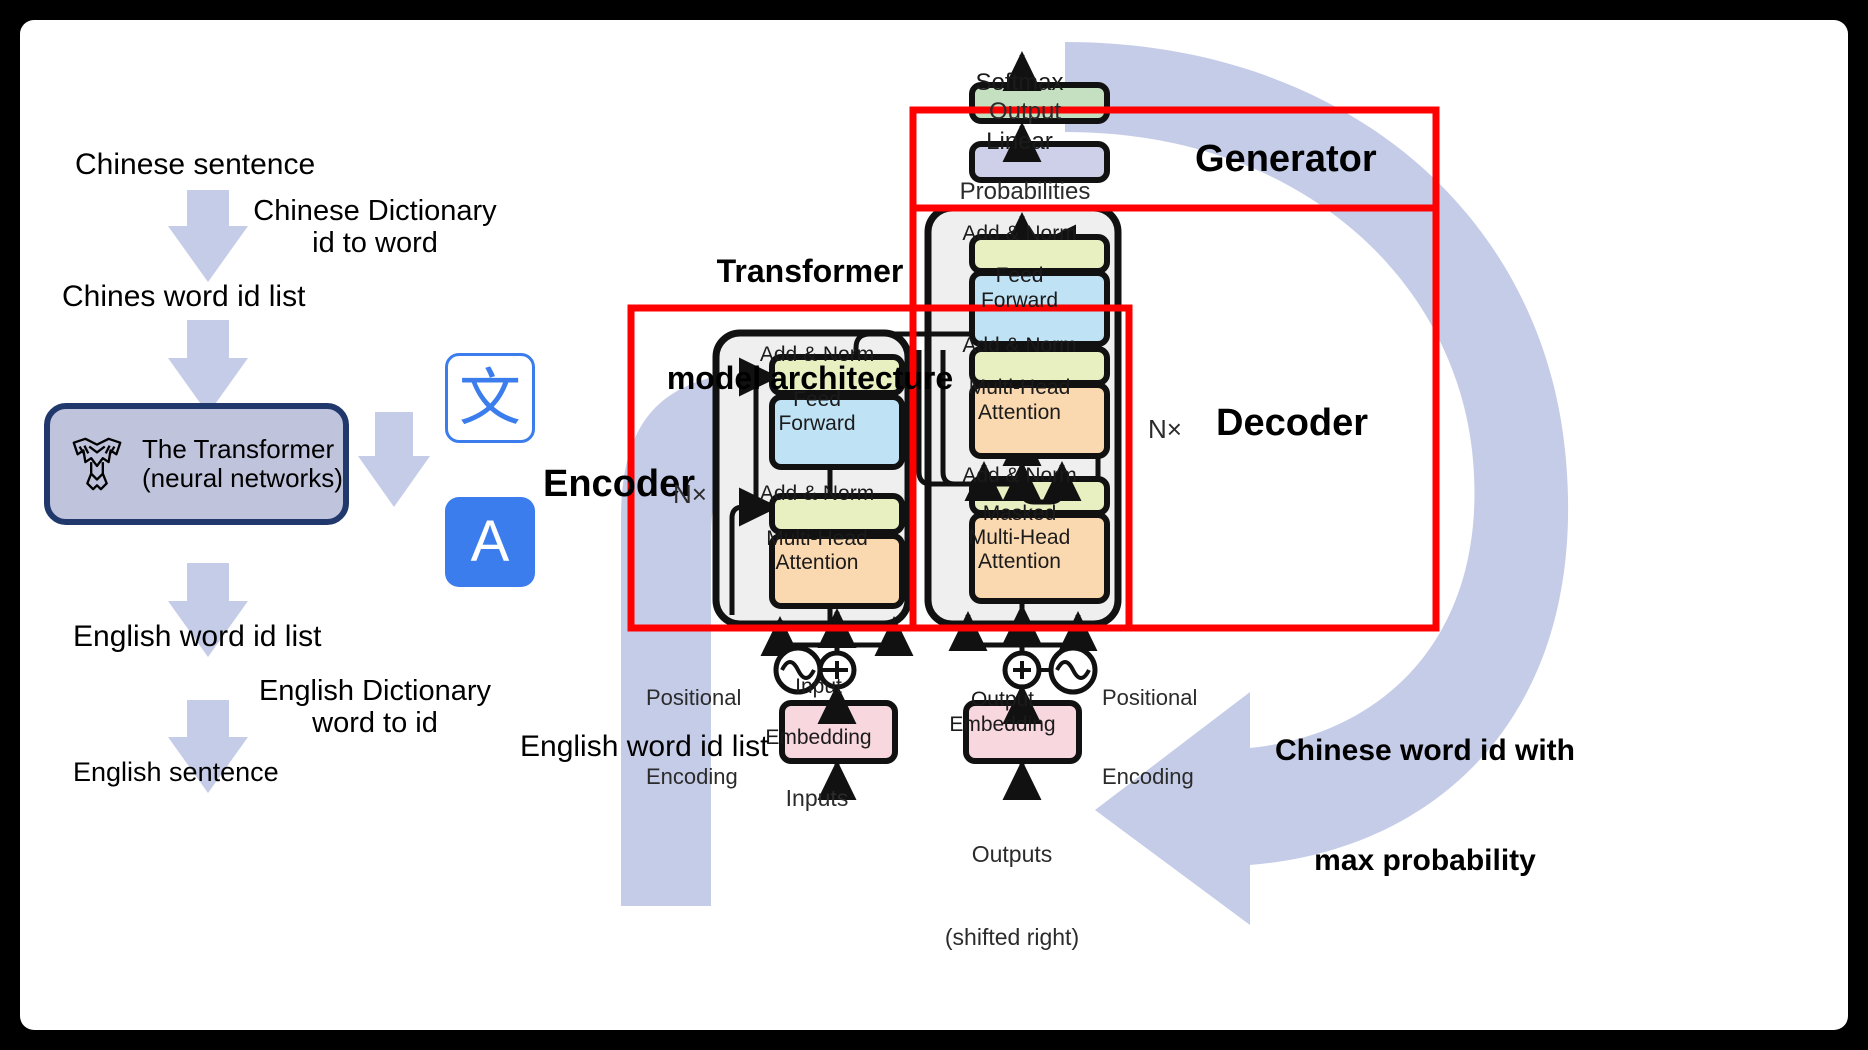 The image size is (1868, 1050). What do you see at coordinates (1149, 737) in the screenshot?
I see `positional-encoding-right-label: Positional Encoding` at bounding box center [1149, 737].